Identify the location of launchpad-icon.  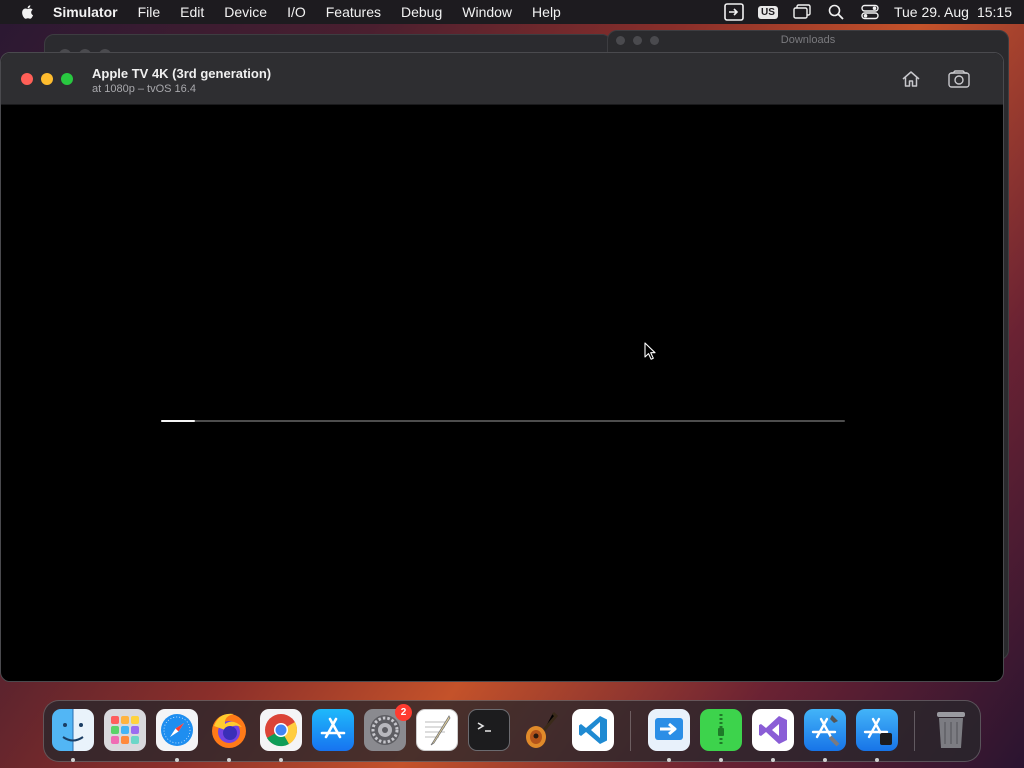
(125, 730).